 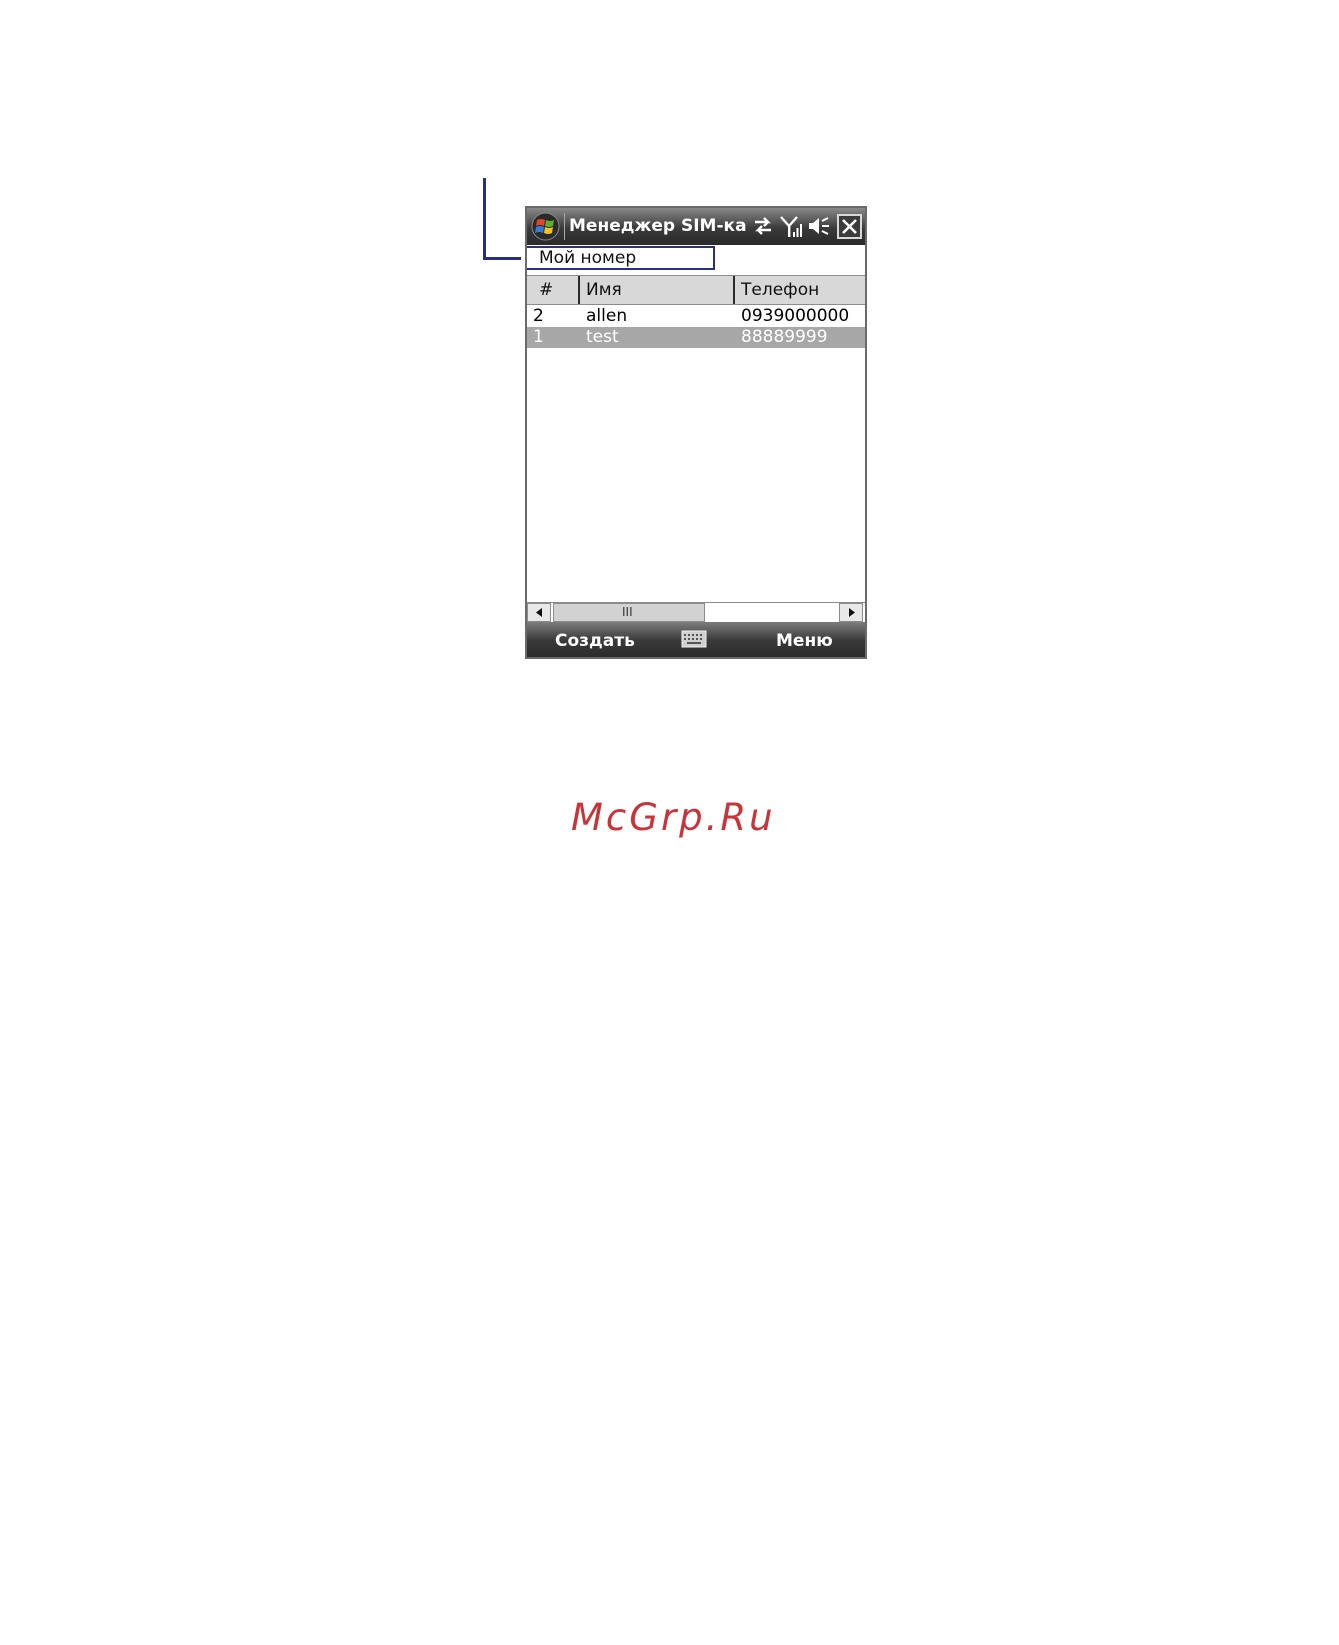 What do you see at coordinates (607, 316) in the screenshot?
I see `row-name: allen` at bounding box center [607, 316].